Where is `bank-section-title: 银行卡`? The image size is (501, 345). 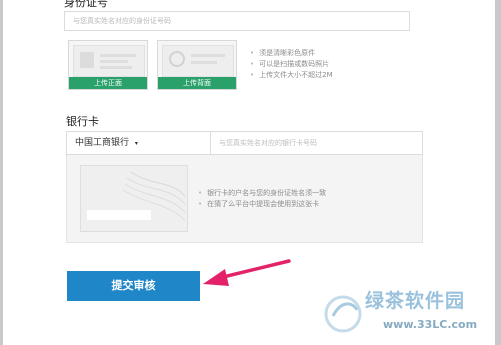 bank-section-title: 银行卡 is located at coordinates (82, 121).